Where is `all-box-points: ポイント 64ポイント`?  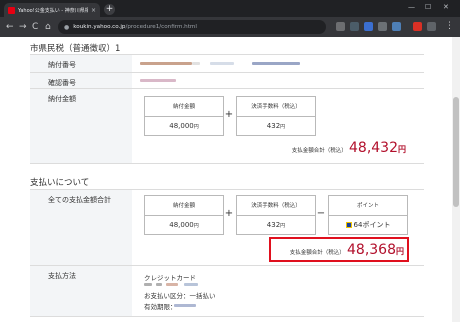
all-box-points: ポイント 64ポイント is located at coordinates (368, 215).